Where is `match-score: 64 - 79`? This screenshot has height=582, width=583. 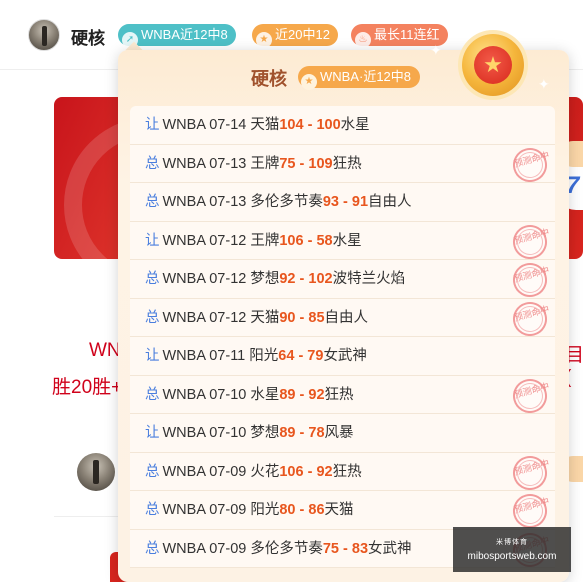 match-score: 64 - 79 is located at coordinates (301, 356).